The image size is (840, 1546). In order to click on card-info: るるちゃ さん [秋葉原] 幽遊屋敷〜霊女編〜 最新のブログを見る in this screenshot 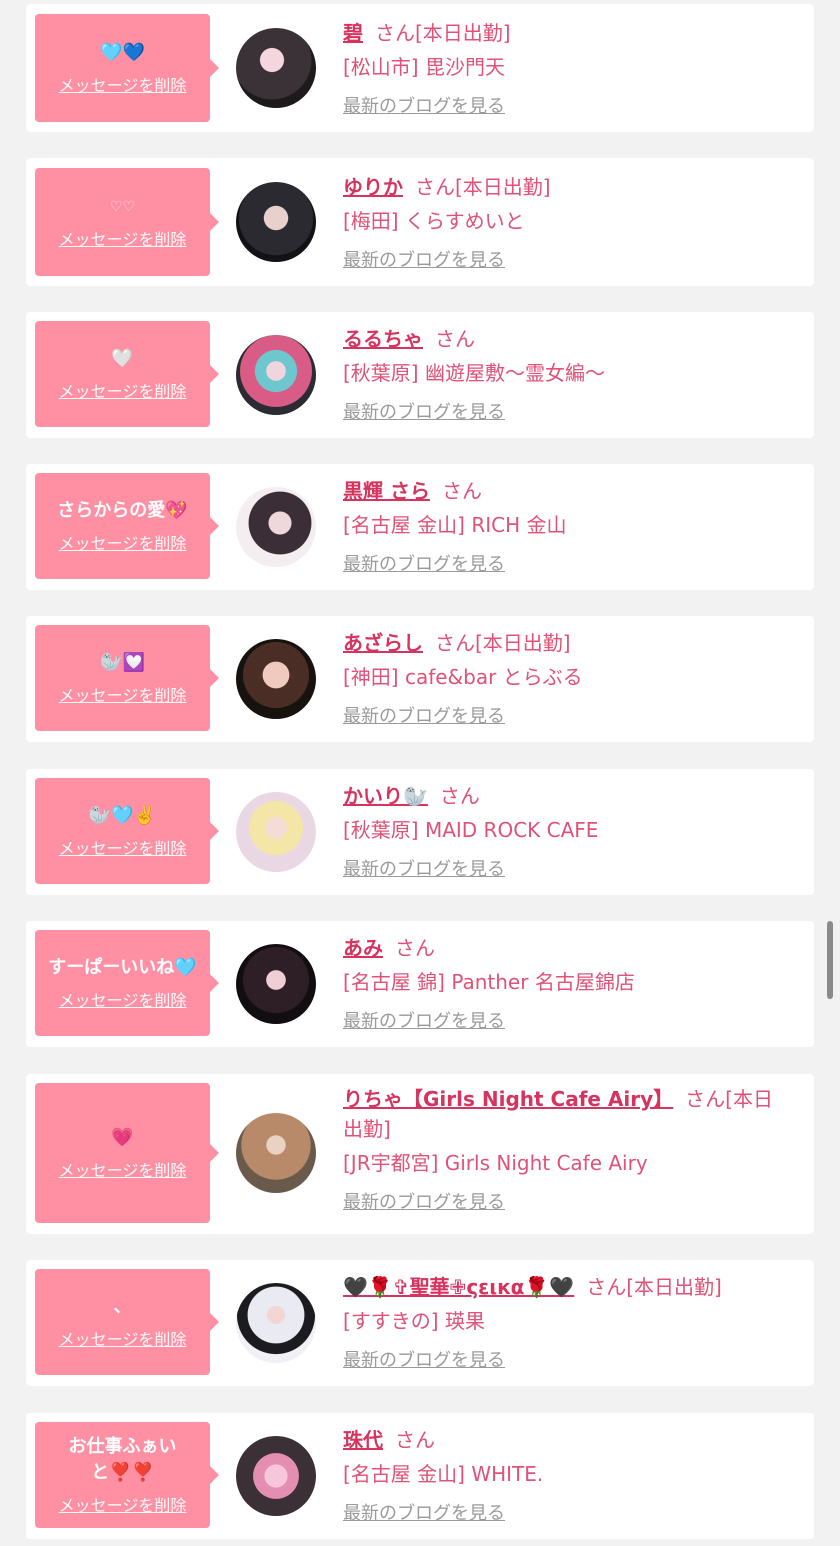, I will do `click(566, 374)`.